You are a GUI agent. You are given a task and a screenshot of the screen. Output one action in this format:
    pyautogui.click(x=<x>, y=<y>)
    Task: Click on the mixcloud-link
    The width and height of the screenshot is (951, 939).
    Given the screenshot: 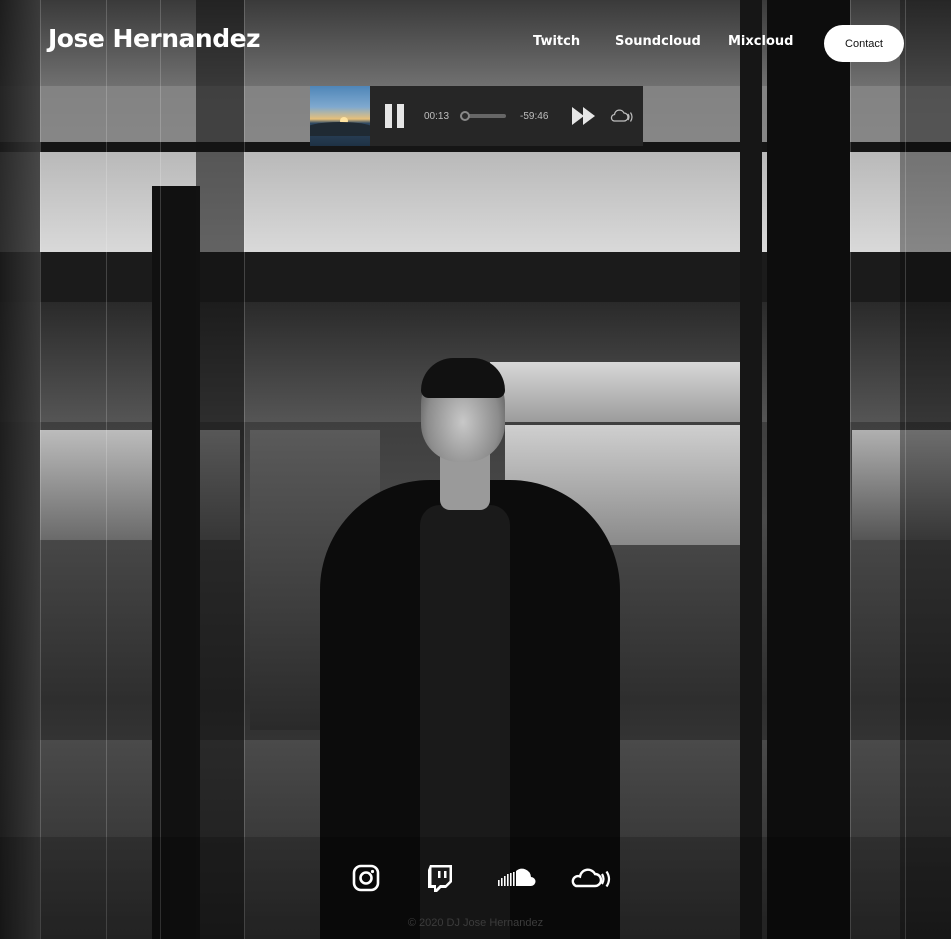 What is the action you would take?
    pyautogui.click(x=592, y=878)
    